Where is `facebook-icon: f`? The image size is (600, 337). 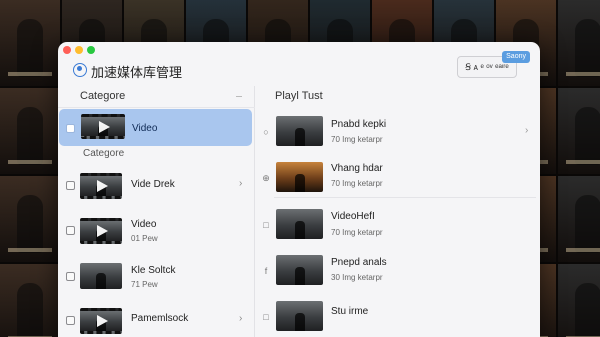 facebook-icon: f is located at coordinates (266, 271).